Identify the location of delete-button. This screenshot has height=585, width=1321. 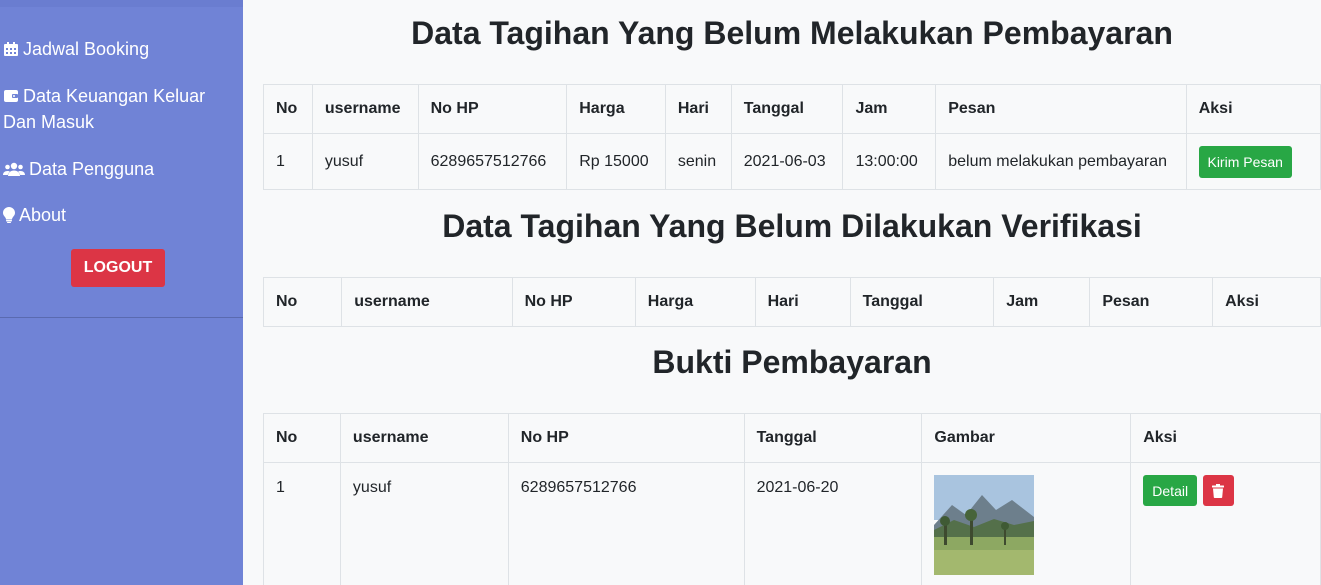
(1218, 490).